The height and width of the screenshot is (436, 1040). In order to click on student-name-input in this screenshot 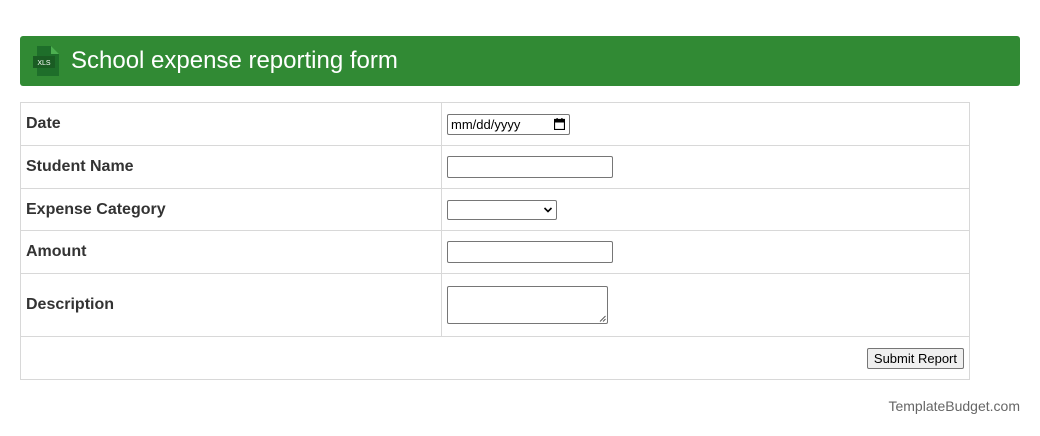, I will do `click(530, 167)`.